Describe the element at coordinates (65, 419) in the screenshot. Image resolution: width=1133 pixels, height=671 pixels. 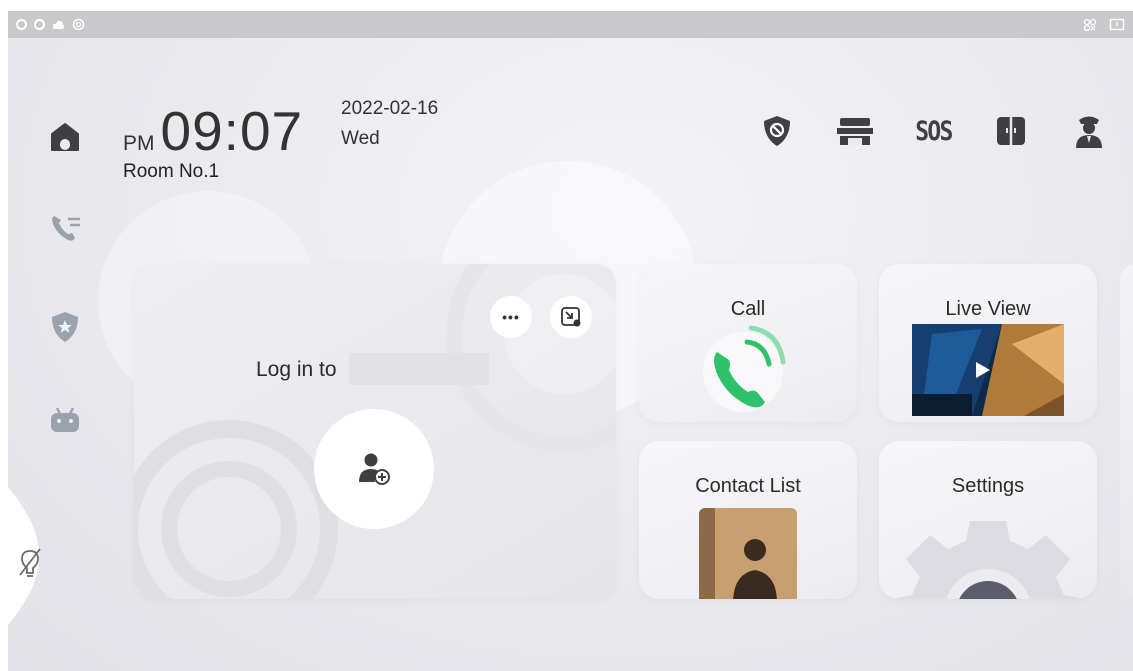
I see `android-icon` at that location.